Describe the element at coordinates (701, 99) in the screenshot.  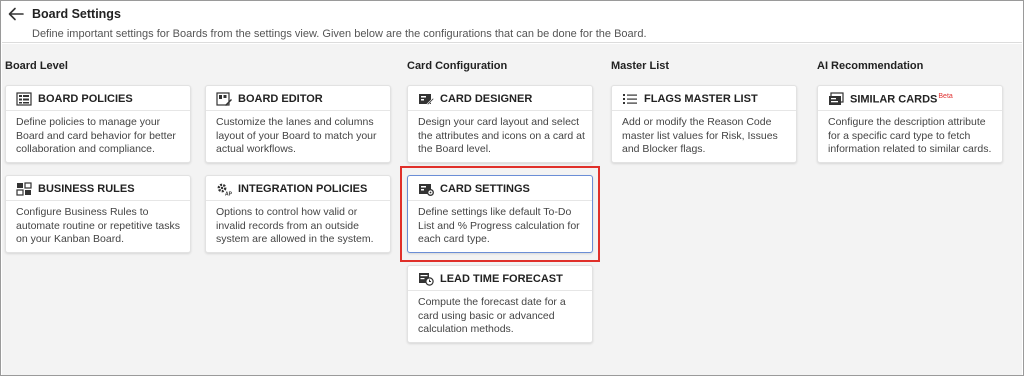
I see `card-title: FLAGS MASTER LIST` at that location.